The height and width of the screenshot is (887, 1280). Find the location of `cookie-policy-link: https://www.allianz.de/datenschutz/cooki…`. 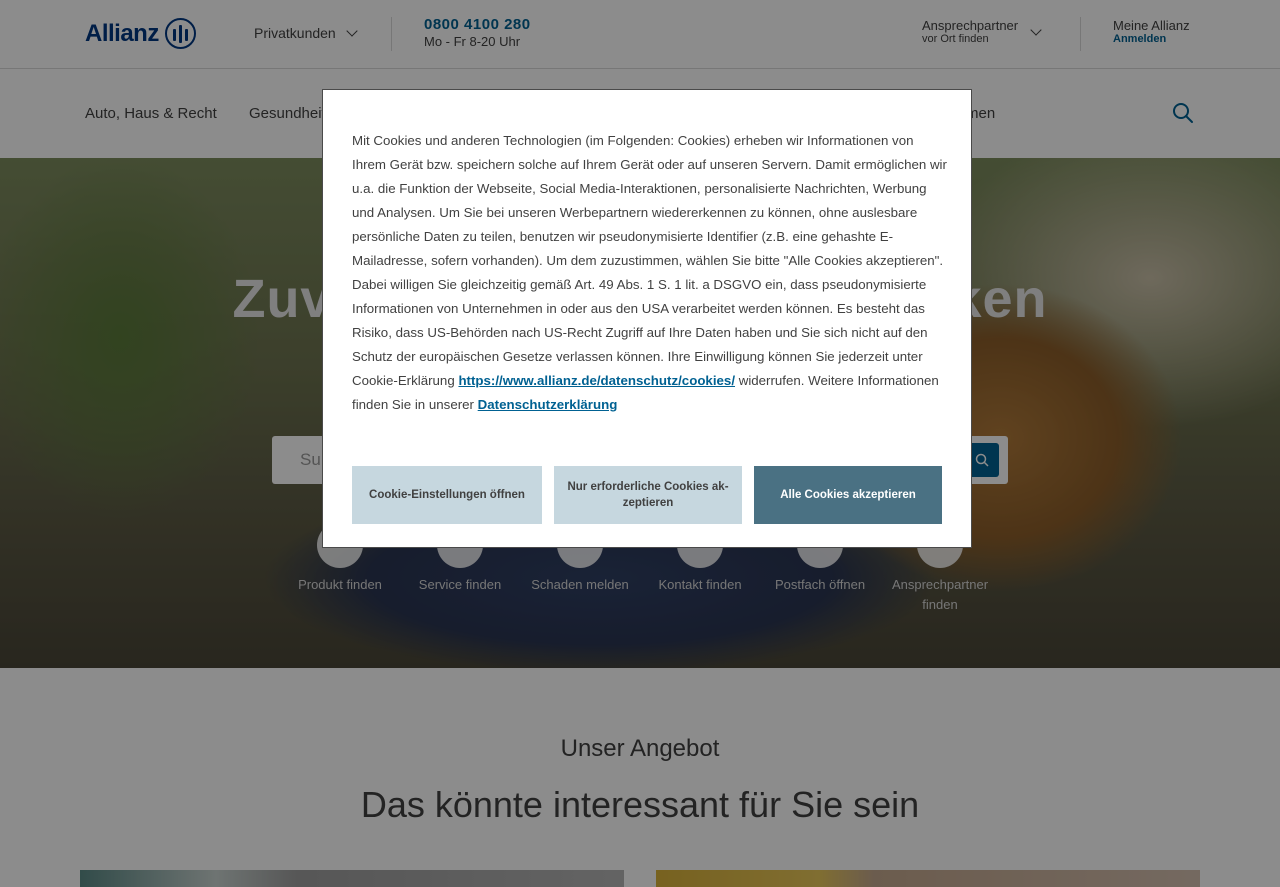

cookie-policy-link: https://www.allianz.de/datenschutz/cooki… is located at coordinates (596, 380).